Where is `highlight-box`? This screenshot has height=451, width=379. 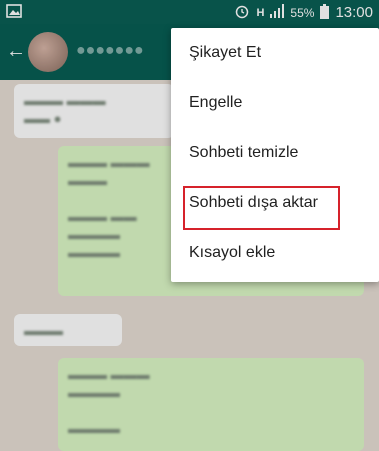 highlight-box is located at coordinates (261, 208).